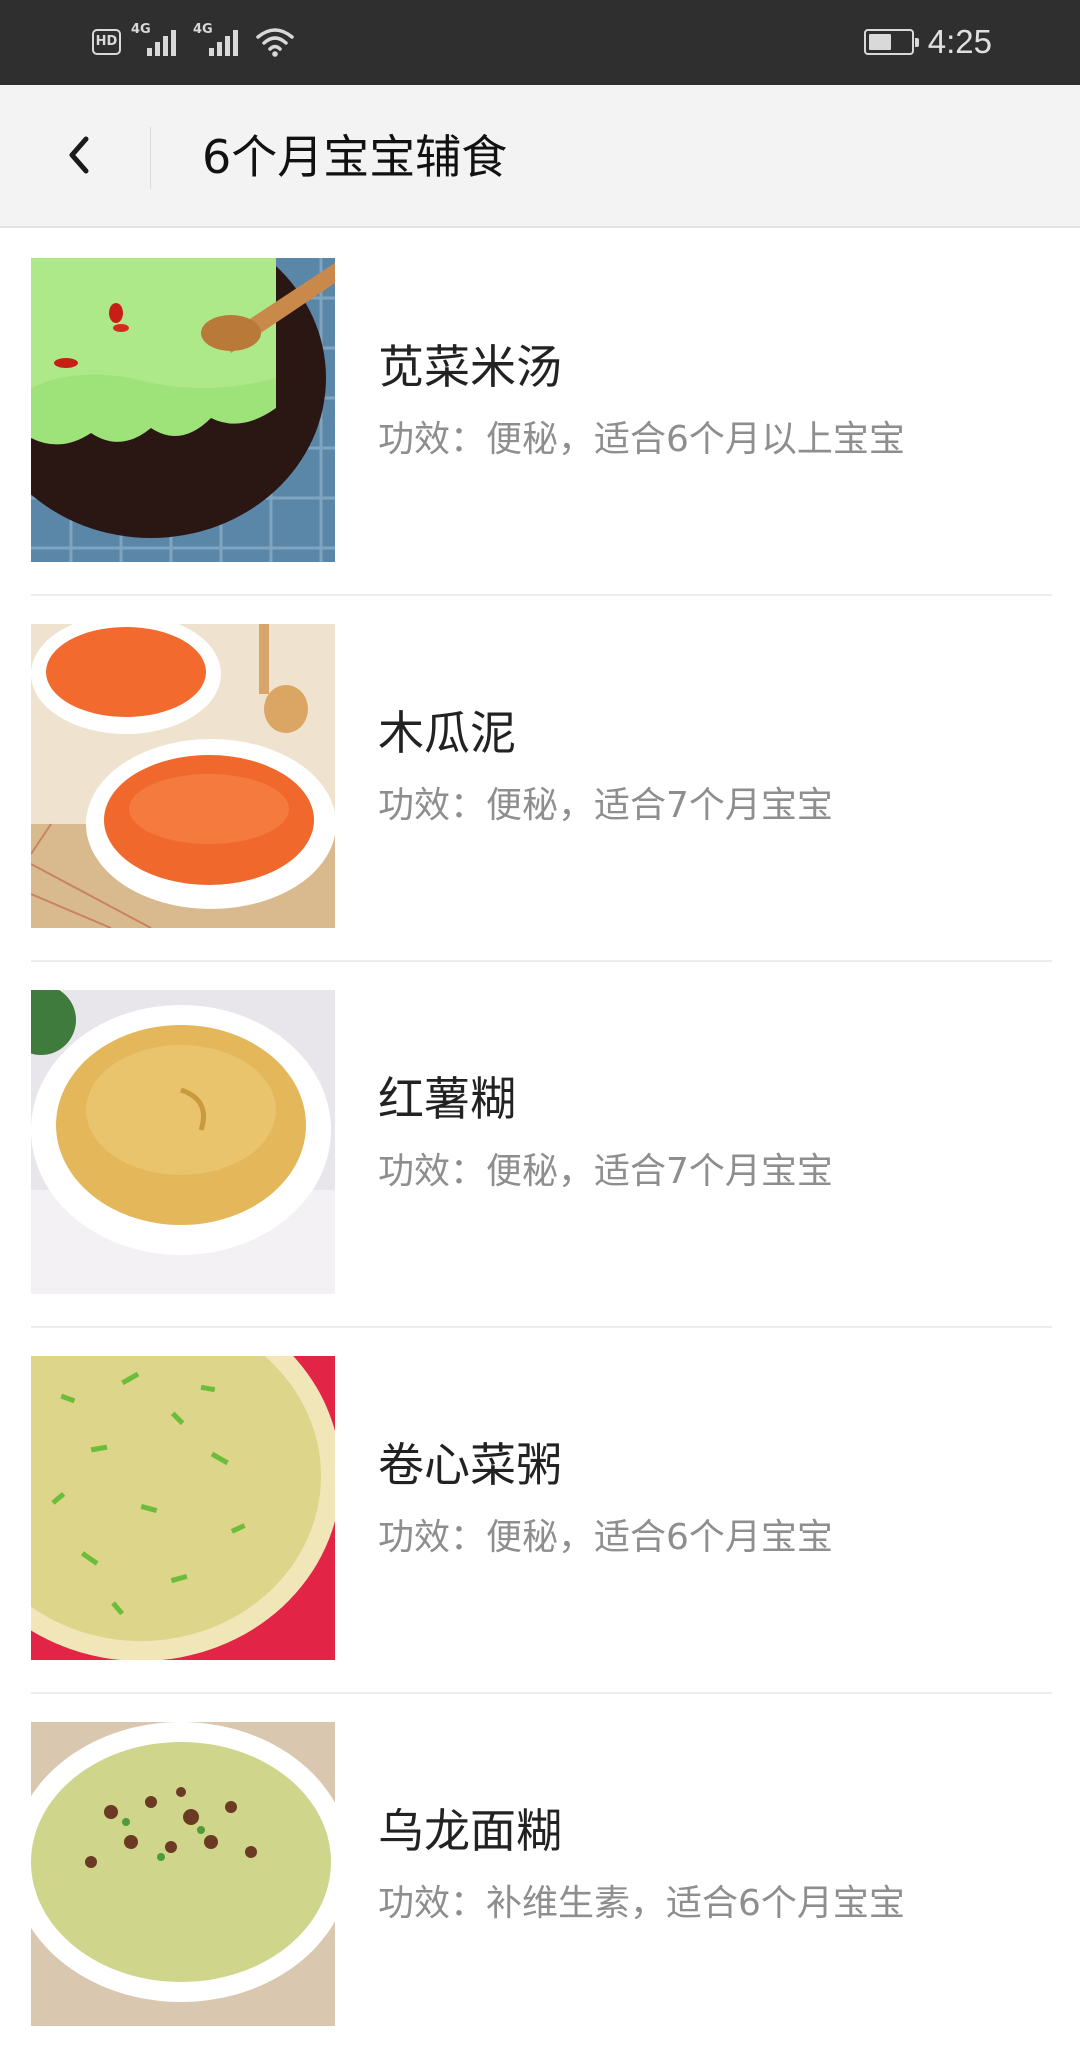 The image size is (1080, 2060). Describe the element at coordinates (470, 1831) in the screenshot. I see `recipe-title: 乌龙面糊` at that location.